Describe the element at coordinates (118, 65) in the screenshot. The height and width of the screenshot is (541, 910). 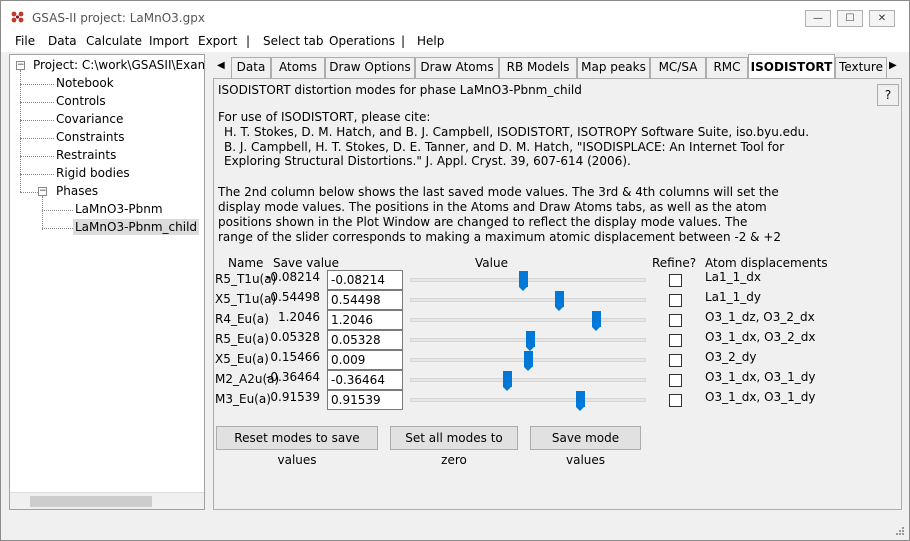
I see `tree-root-project: Project: C:\work\GSASII\Exampl` at that location.